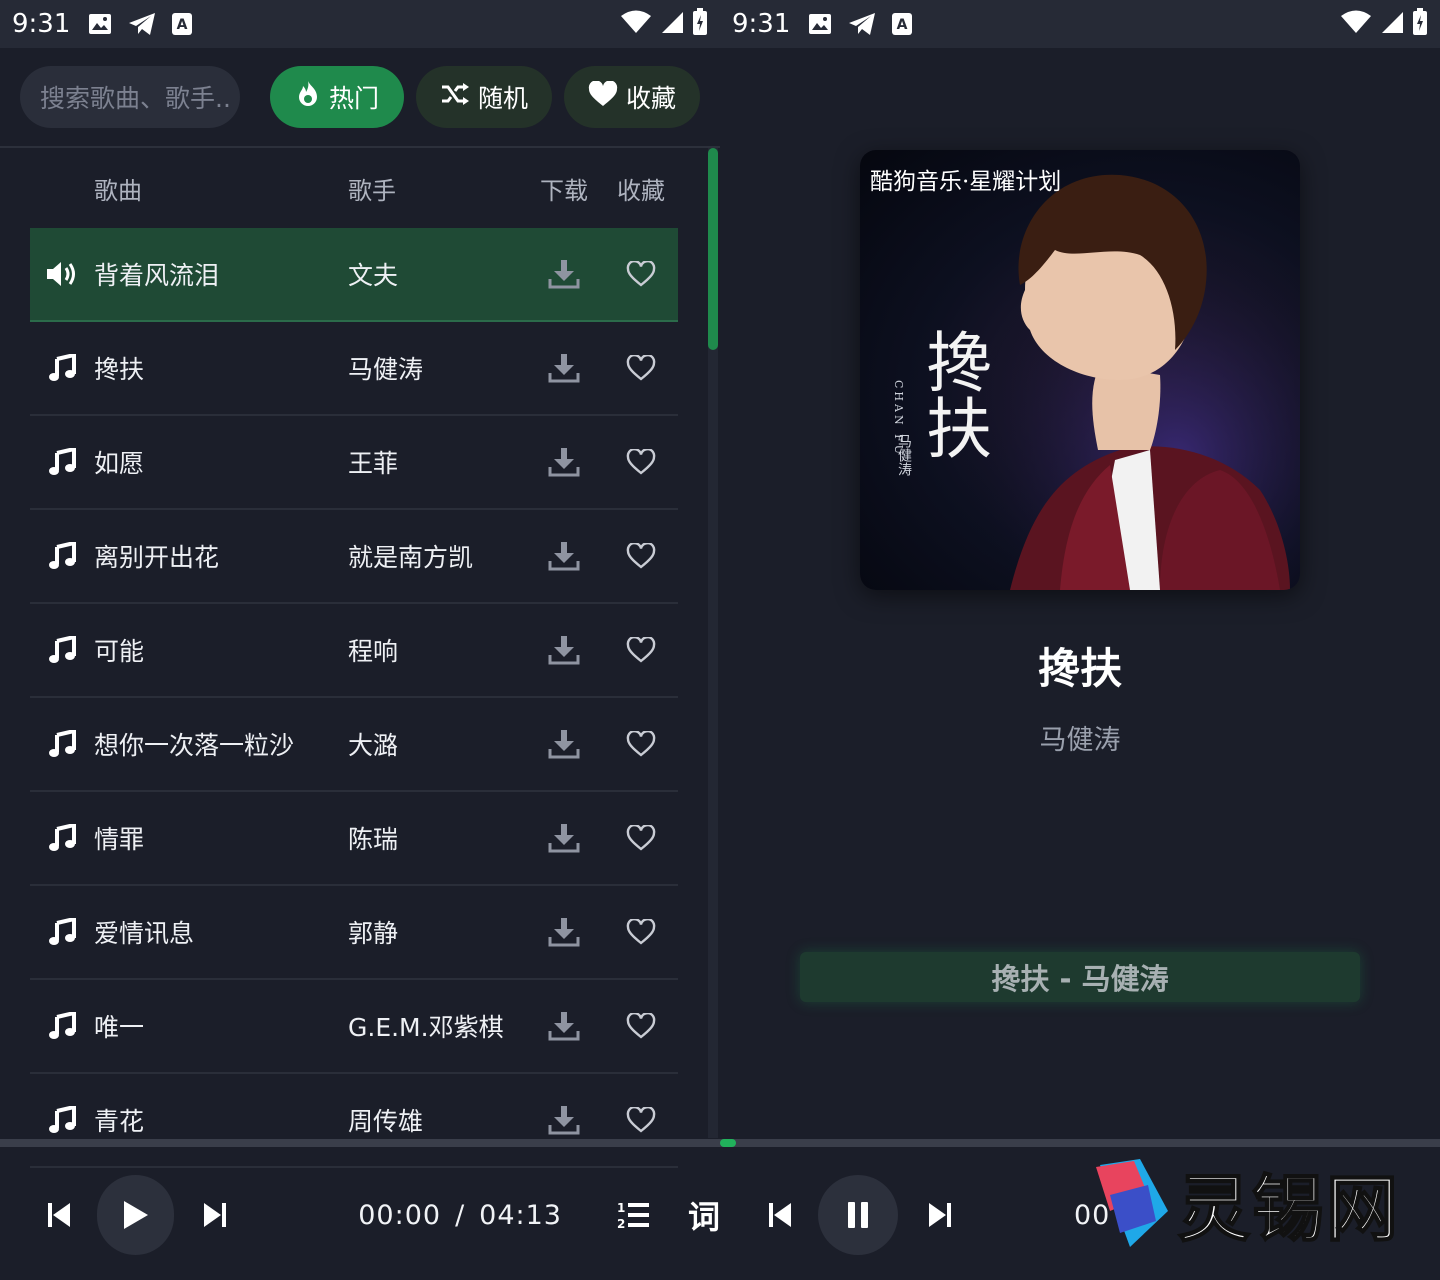 Image resolution: width=1440 pixels, height=1280 pixels. What do you see at coordinates (1245, 1202) in the screenshot?
I see `watermark: 灵锡网` at bounding box center [1245, 1202].